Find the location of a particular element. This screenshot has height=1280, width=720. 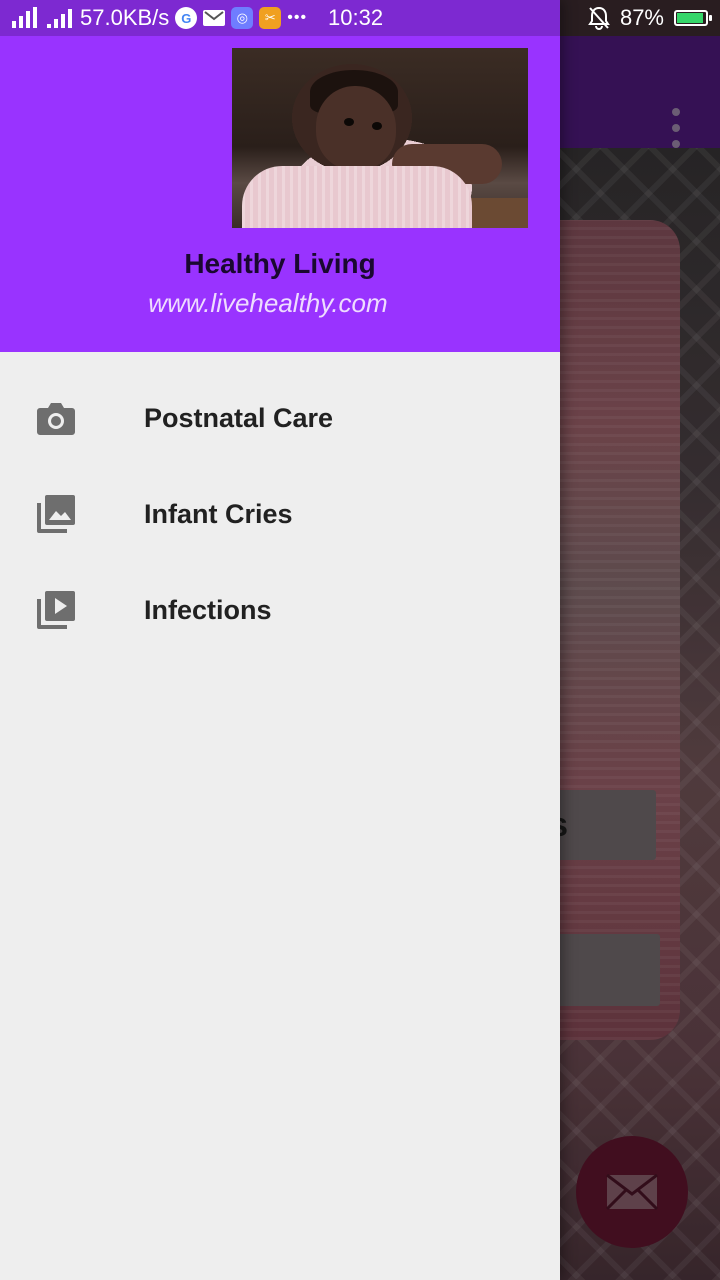

network-speed: 57.0KB/s is located at coordinates (125, 17).